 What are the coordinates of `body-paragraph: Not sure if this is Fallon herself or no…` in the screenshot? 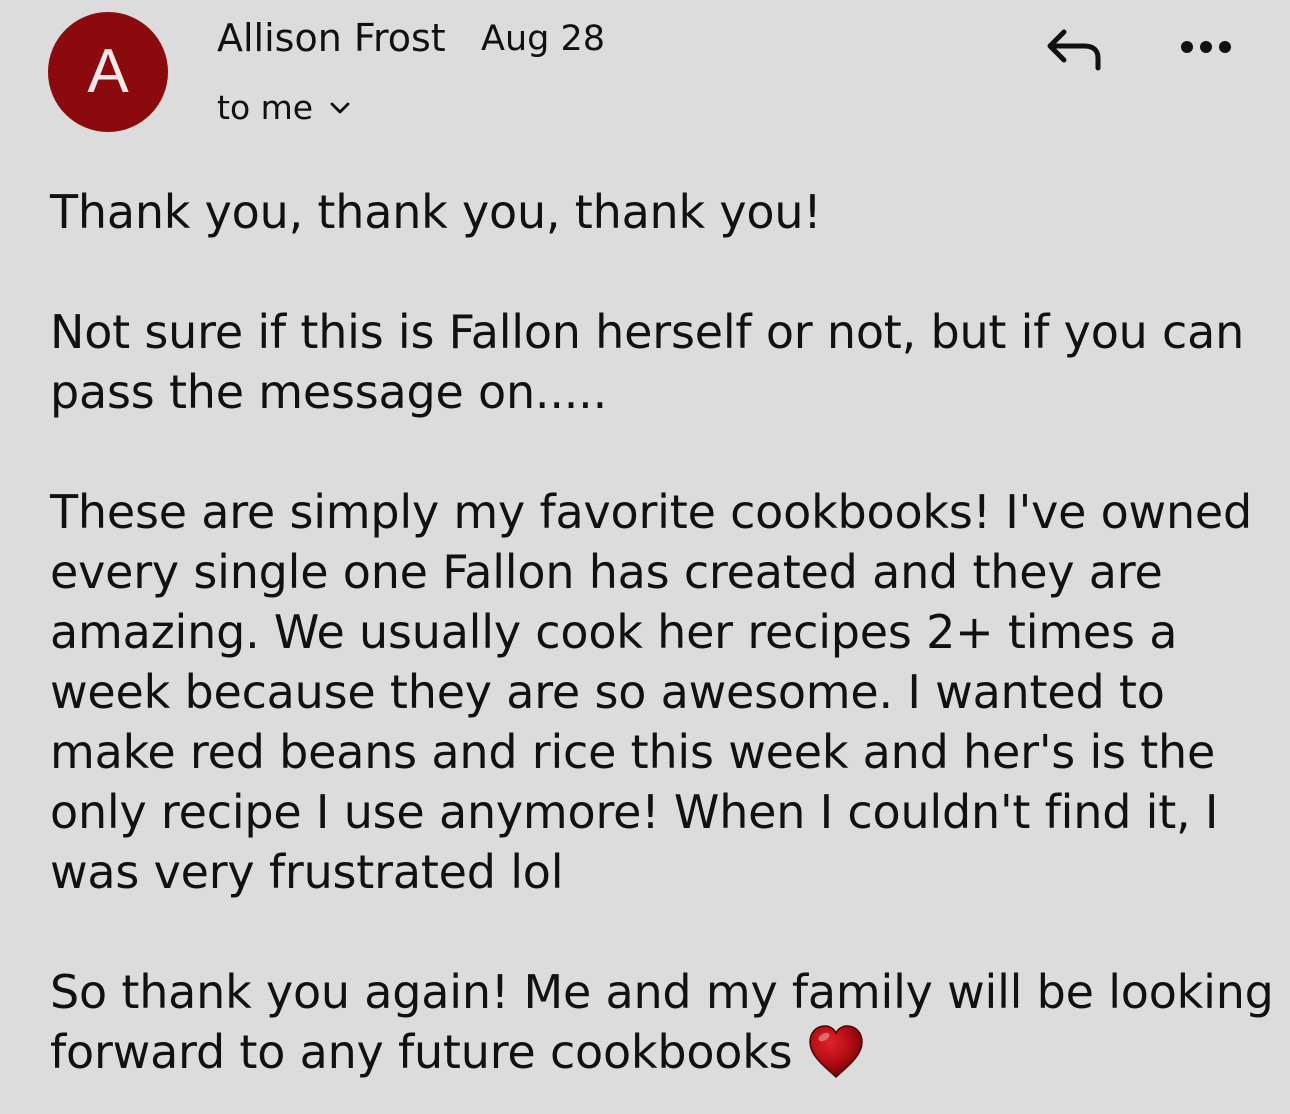 It's located at (647, 362).